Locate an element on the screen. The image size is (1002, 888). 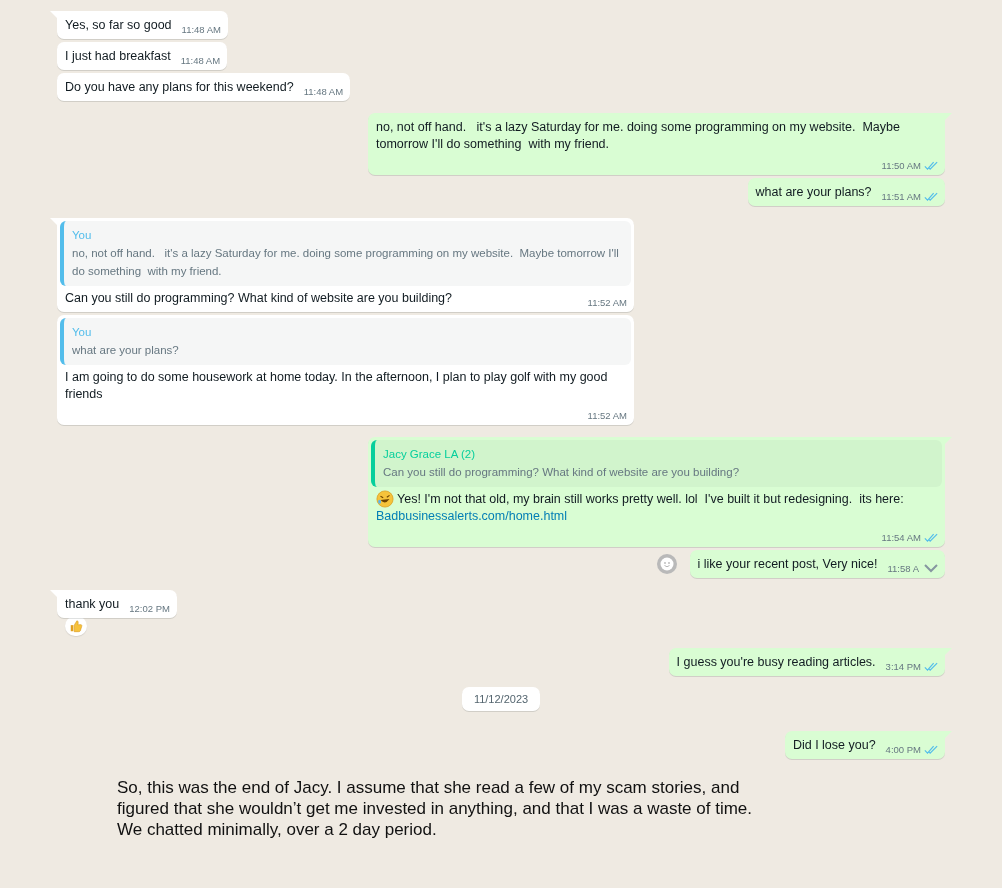
quote-author: Jacy Grace LA (2) is located at coordinates (430, 454).